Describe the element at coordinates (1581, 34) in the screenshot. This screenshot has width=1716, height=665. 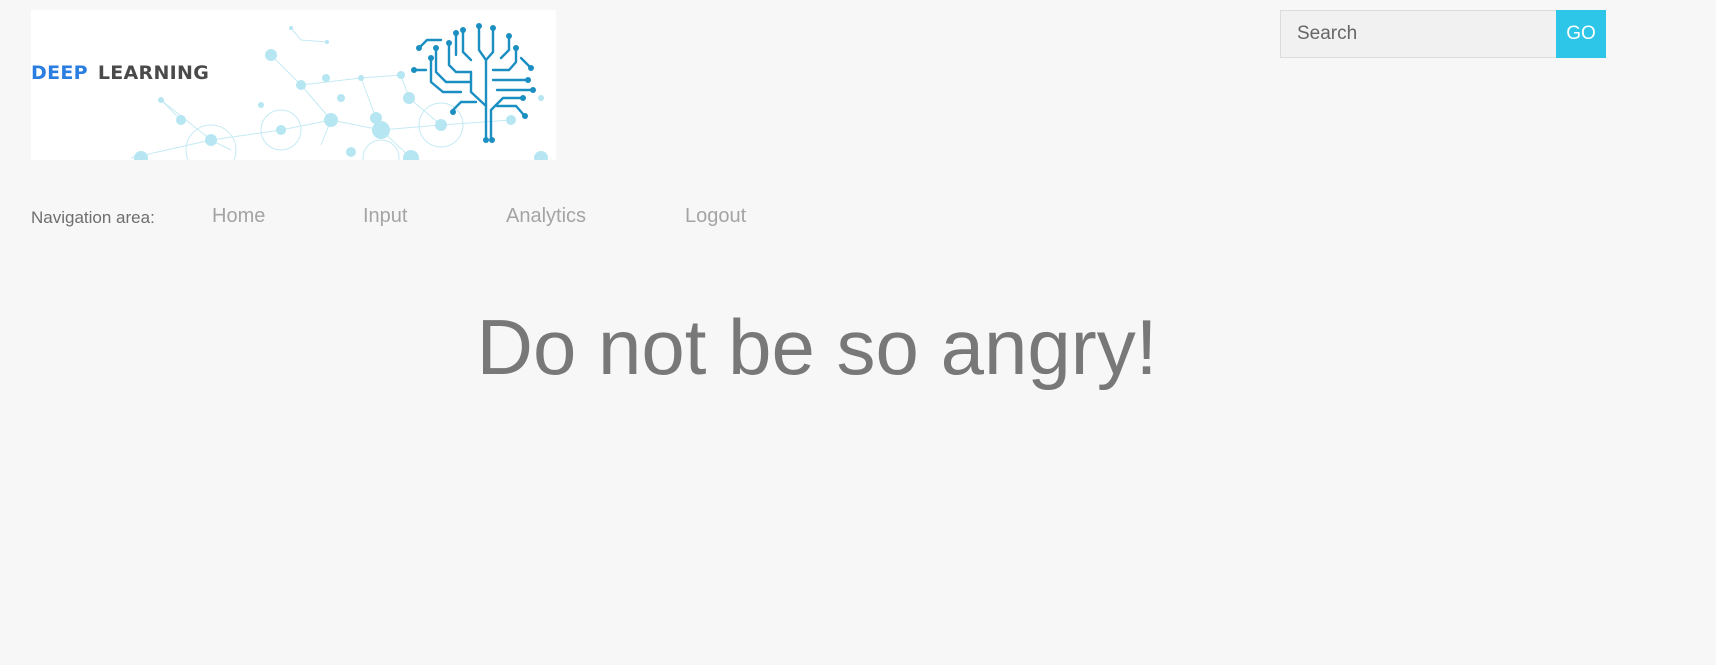
I see `go-button: GO` at that location.